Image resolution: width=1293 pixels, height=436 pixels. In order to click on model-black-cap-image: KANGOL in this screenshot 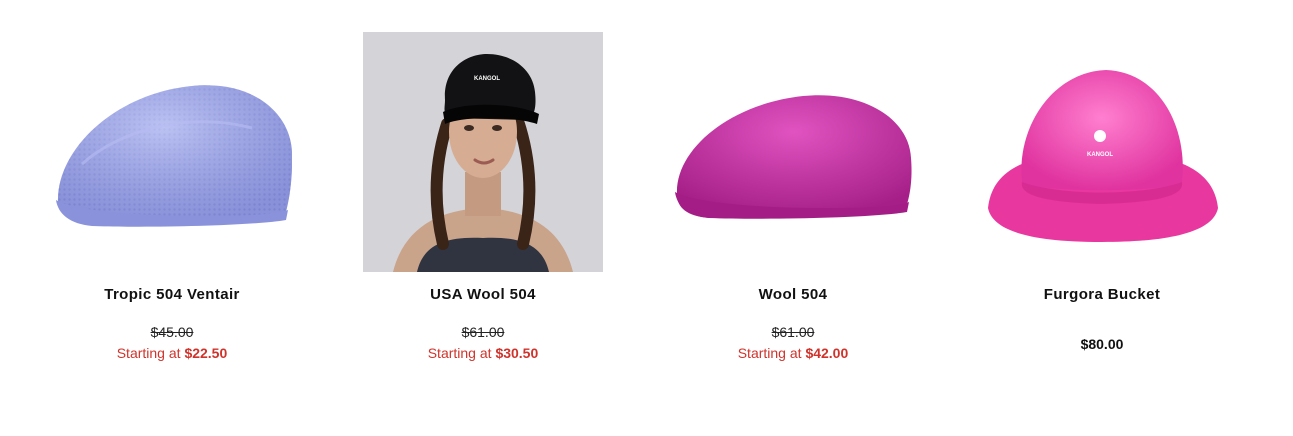, I will do `click(483, 152)`.